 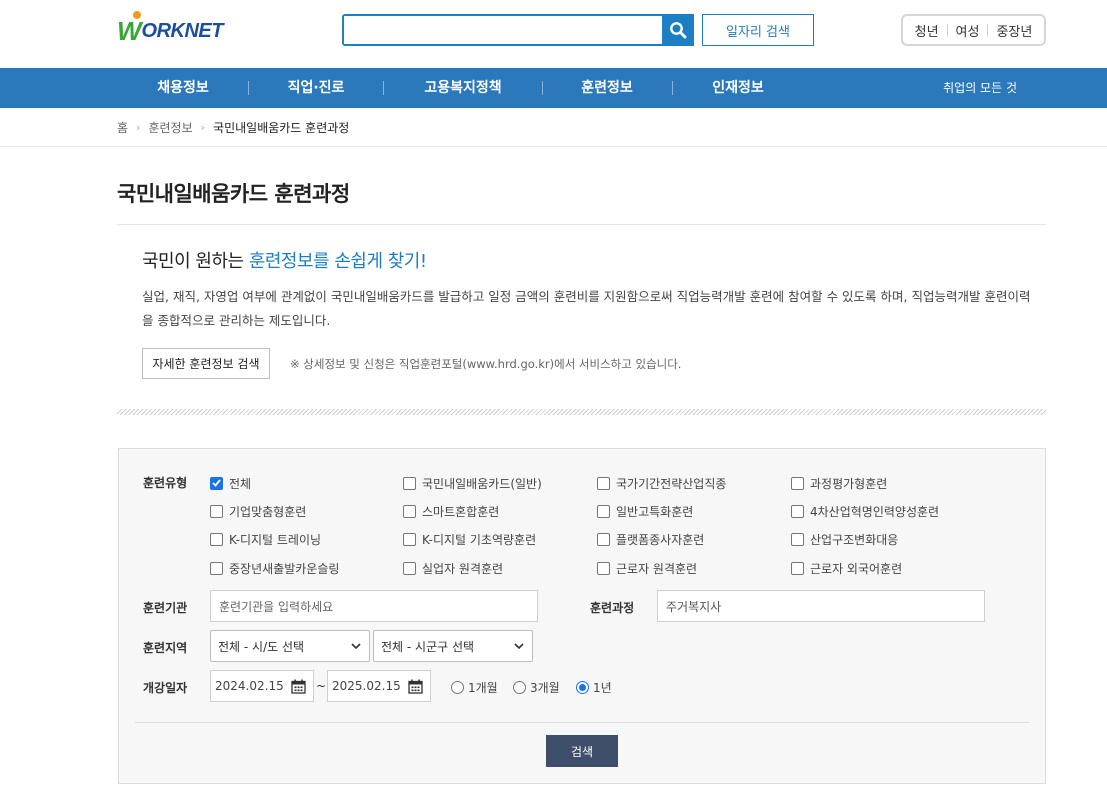 I want to click on start-date-label: 개강일자, so click(x=165, y=688).